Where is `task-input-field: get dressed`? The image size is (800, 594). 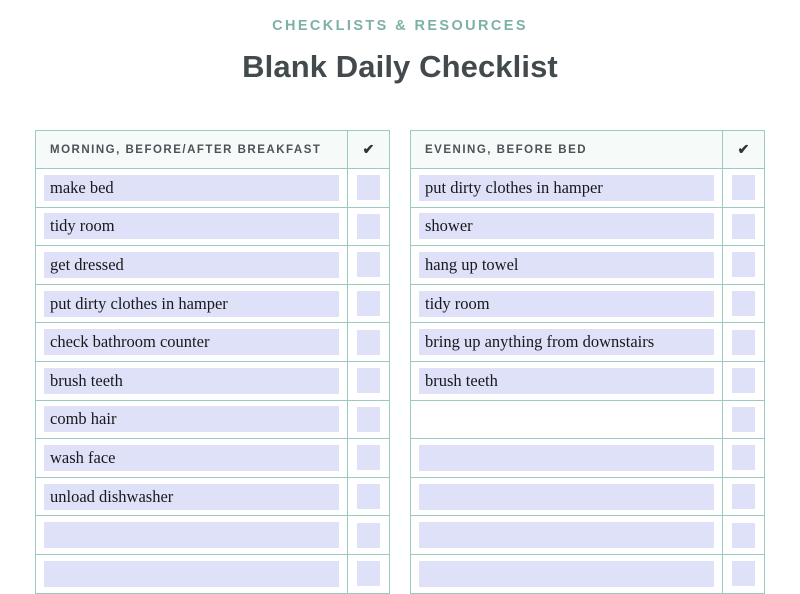
task-input-field: get dressed is located at coordinates (191, 264).